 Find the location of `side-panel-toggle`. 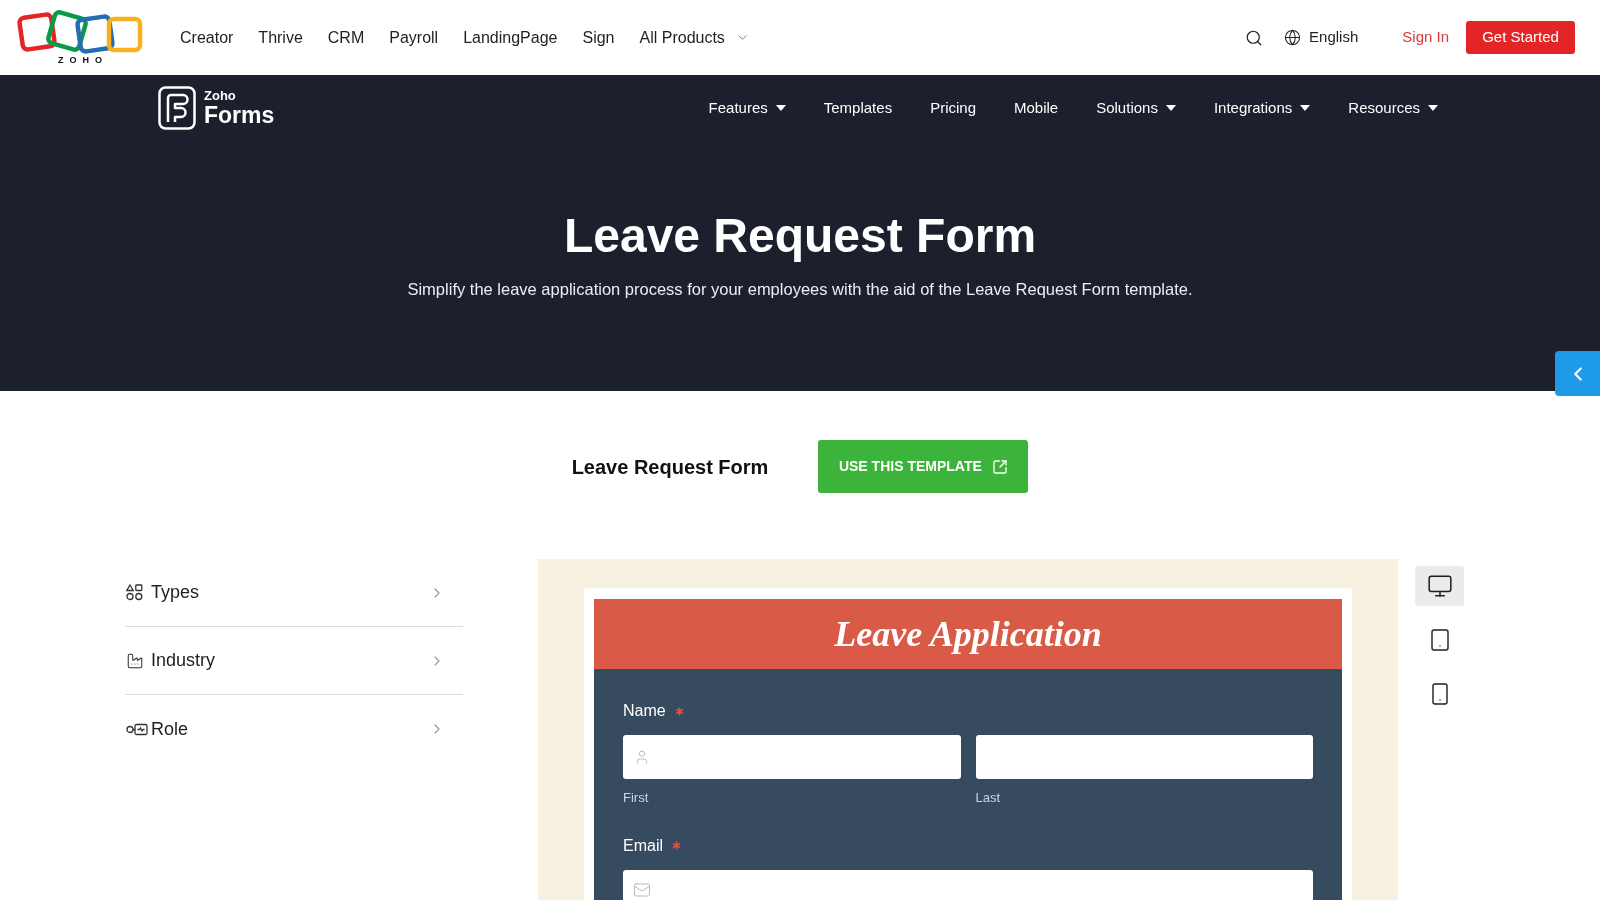

side-panel-toggle is located at coordinates (1577, 373).